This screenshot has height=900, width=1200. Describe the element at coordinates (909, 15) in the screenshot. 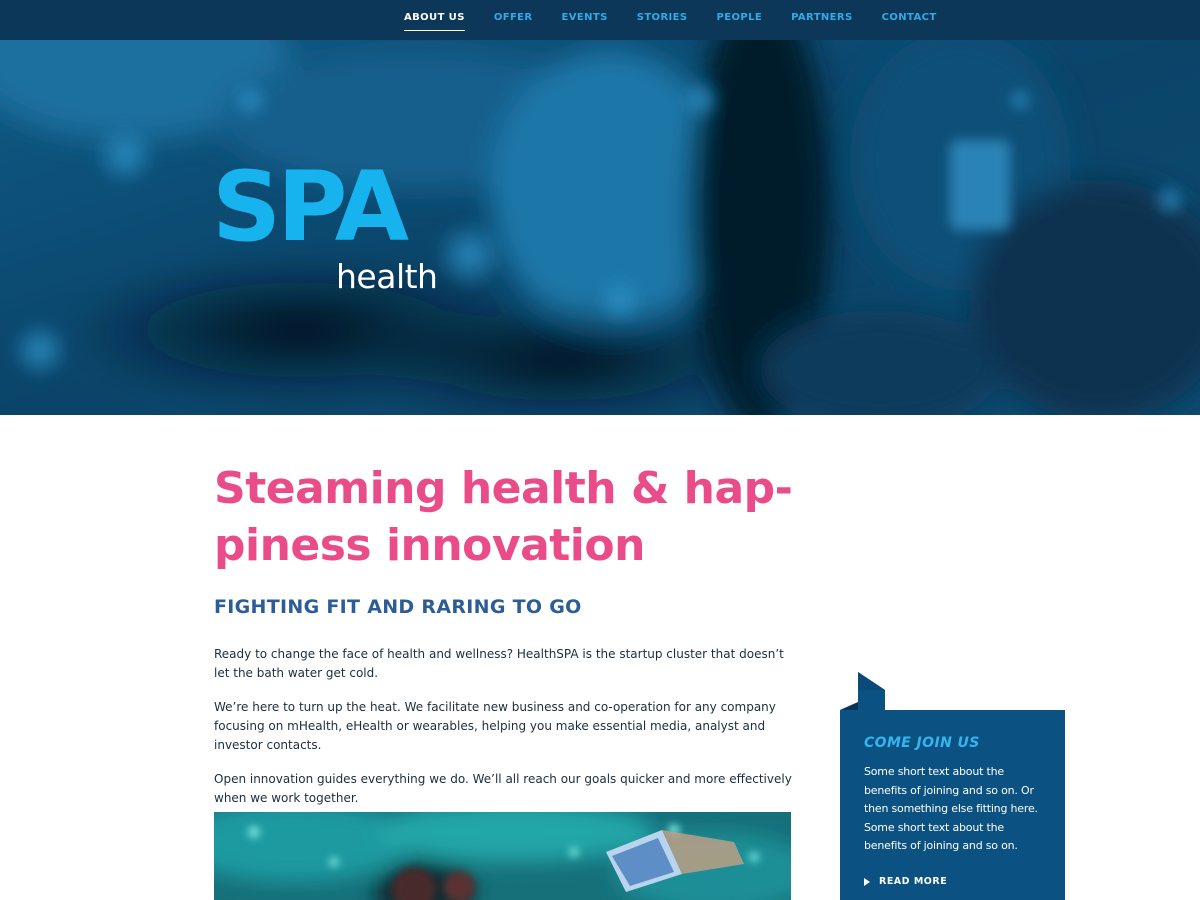

I see `nav-item-contact: CONTACT` at that location.